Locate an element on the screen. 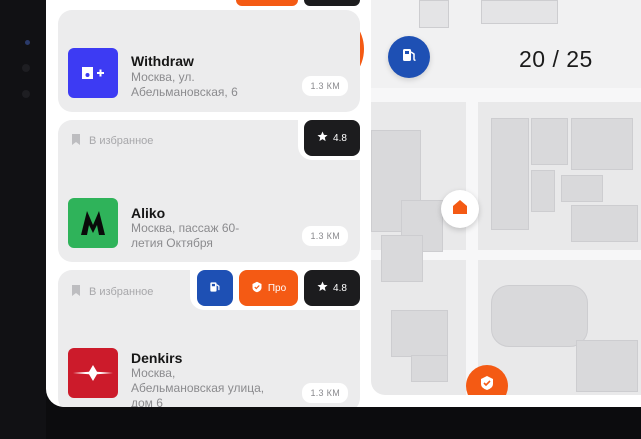 The height and width of the screenshot is (439, 641). pro-label: Про is located at coordinates (277, 288).